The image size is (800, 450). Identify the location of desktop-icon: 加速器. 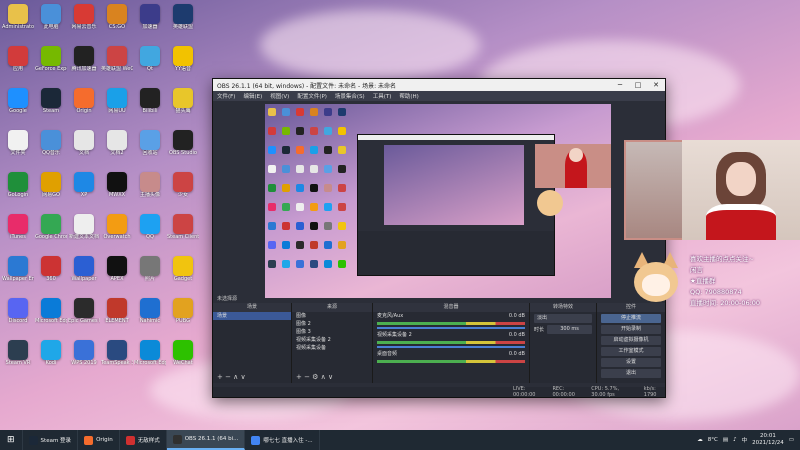
(150, 20).